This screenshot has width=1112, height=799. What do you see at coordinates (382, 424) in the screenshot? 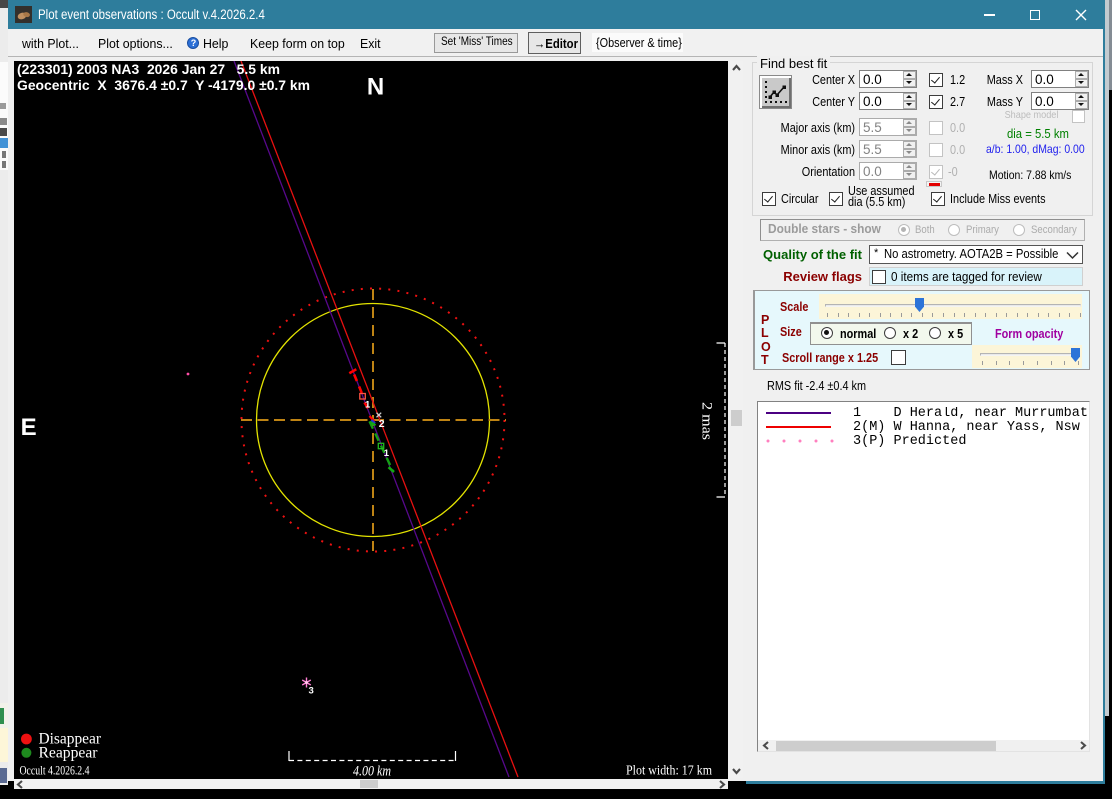
I see `svg-text: 2` at bounding box center [382, 424].